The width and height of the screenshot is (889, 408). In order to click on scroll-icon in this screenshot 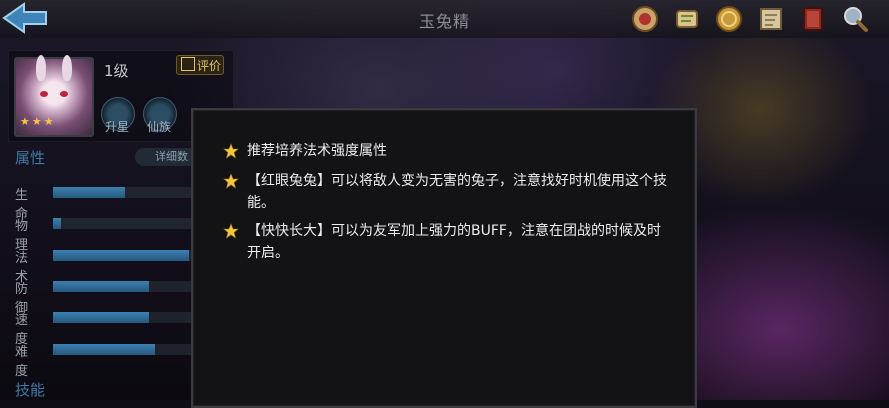, I will do `click(687, 19)`.